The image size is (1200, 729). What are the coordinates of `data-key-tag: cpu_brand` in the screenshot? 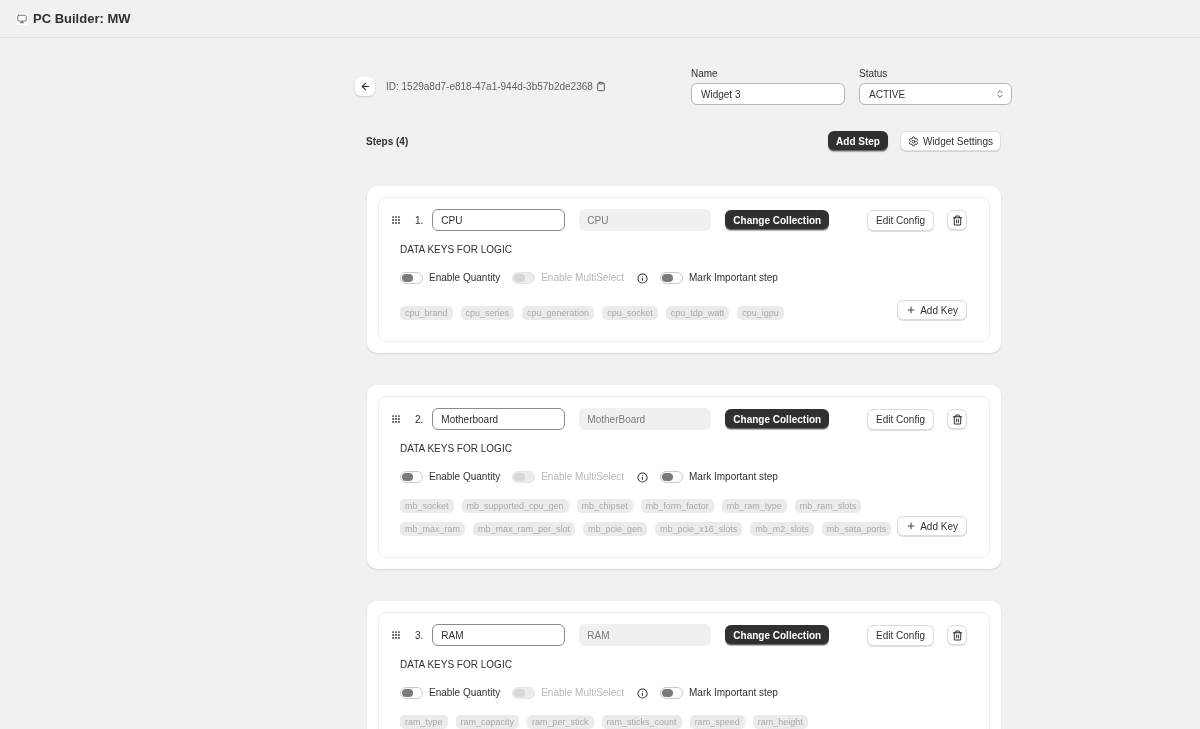 It's located at (426, 313).